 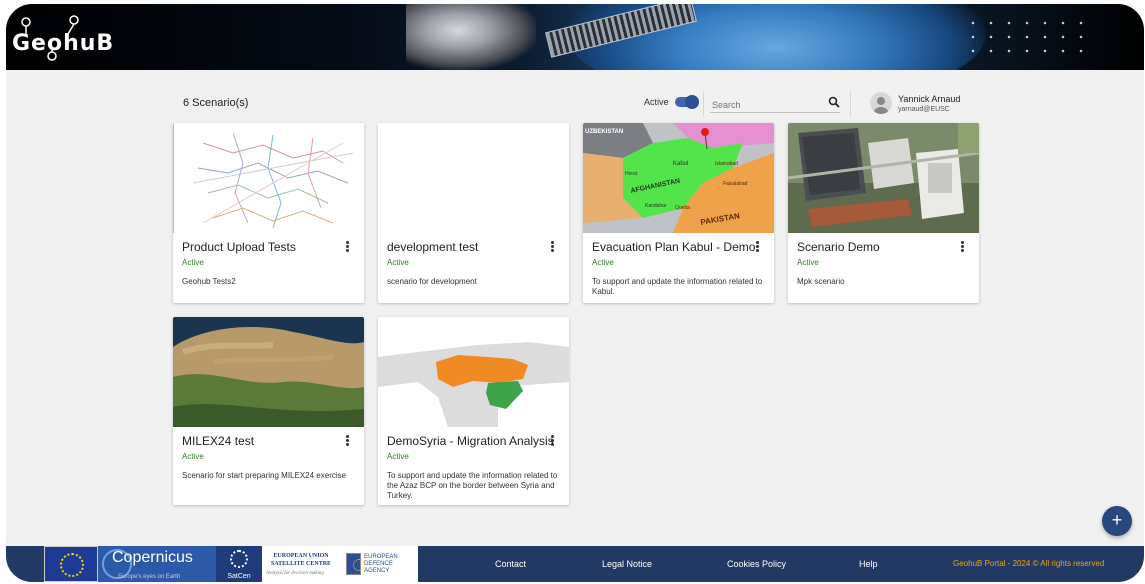 What do you see at coordinates (821, 281) in the screenshot?
I see `scenario-description: Mpk scenario` at bounding box center [821, 281].